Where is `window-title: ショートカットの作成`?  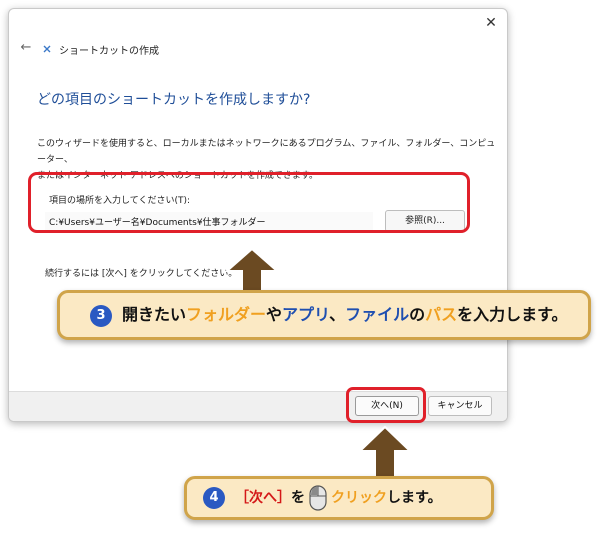
window-title: ショートカットの作成 is located at coordinates (109, 51).